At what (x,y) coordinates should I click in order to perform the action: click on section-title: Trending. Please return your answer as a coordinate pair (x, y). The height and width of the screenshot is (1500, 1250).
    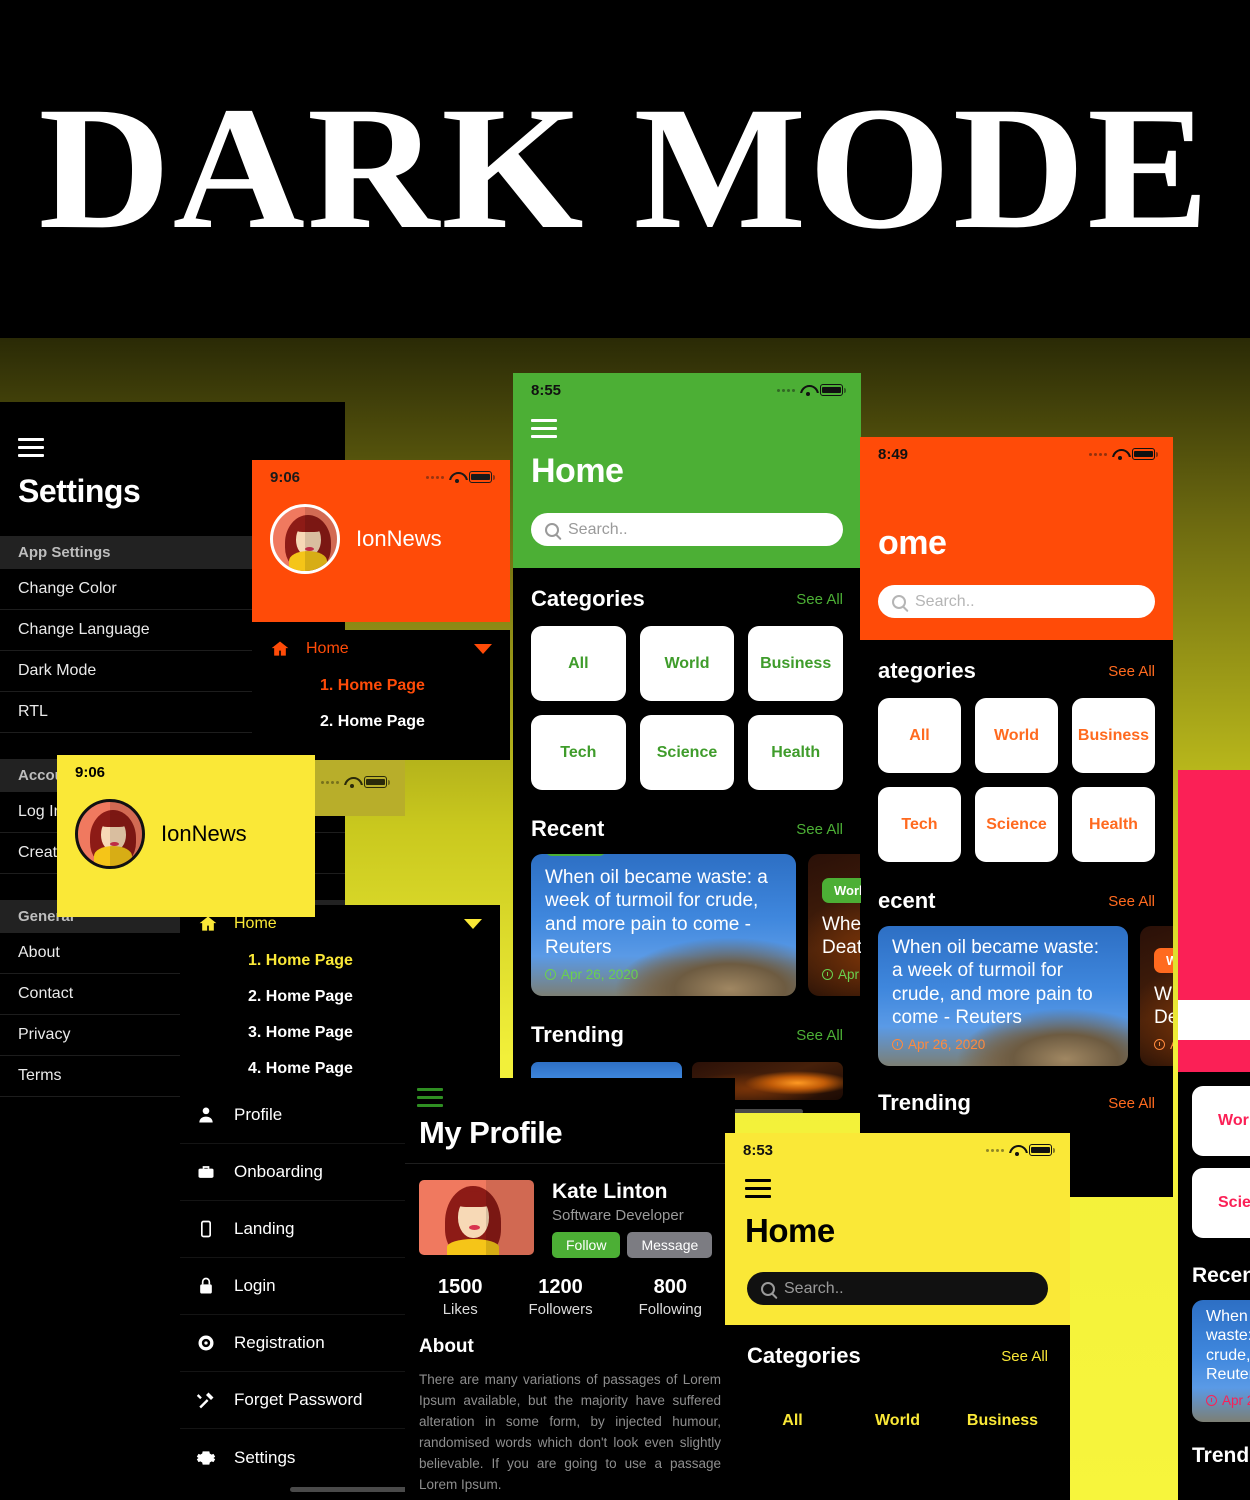
    Looking at the image, I should click on (1221, 1455).